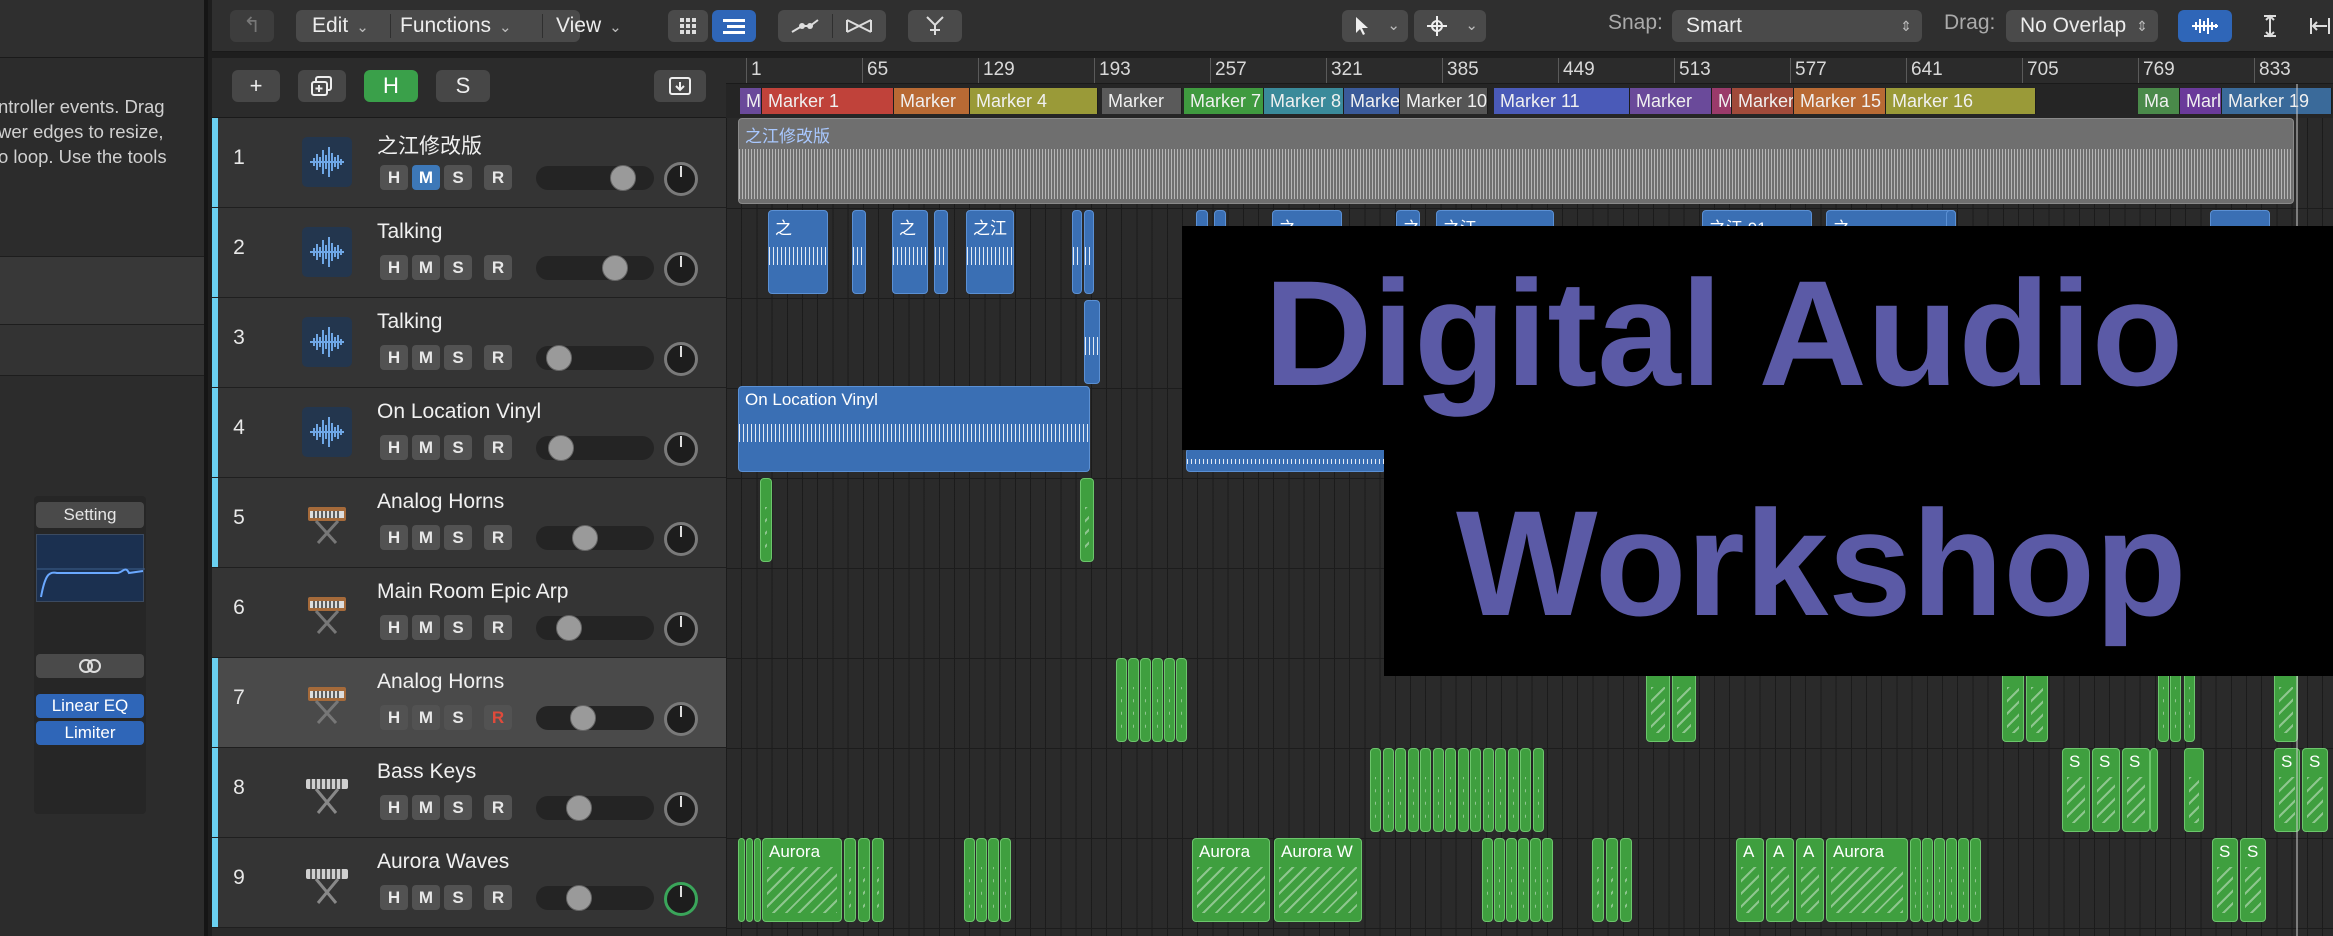 Image resolution: width=2333 pixels, height=936 pixels. I want to click on setting-button: Setting, so click(90, 515).